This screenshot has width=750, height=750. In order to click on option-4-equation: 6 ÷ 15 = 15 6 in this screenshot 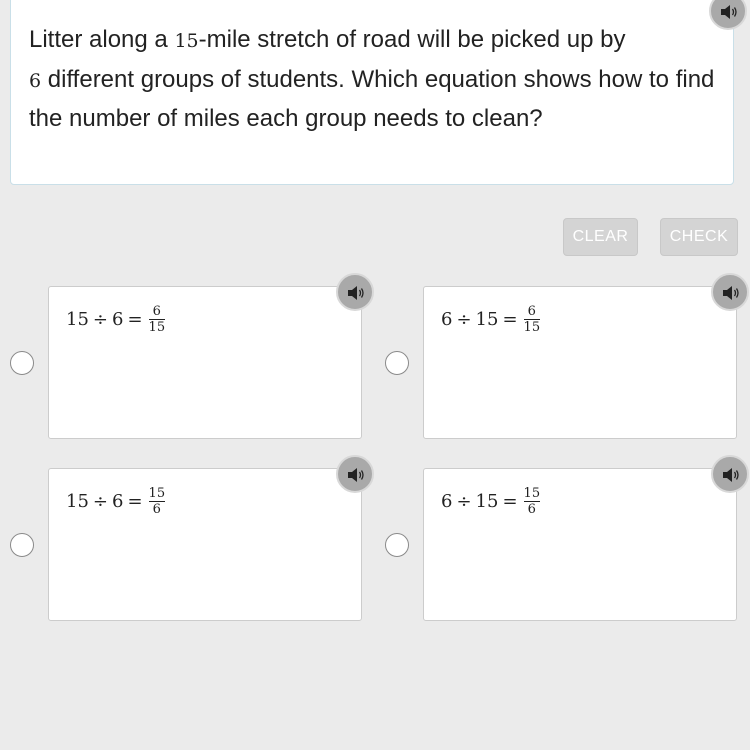, I will do `click(491, 501)`.